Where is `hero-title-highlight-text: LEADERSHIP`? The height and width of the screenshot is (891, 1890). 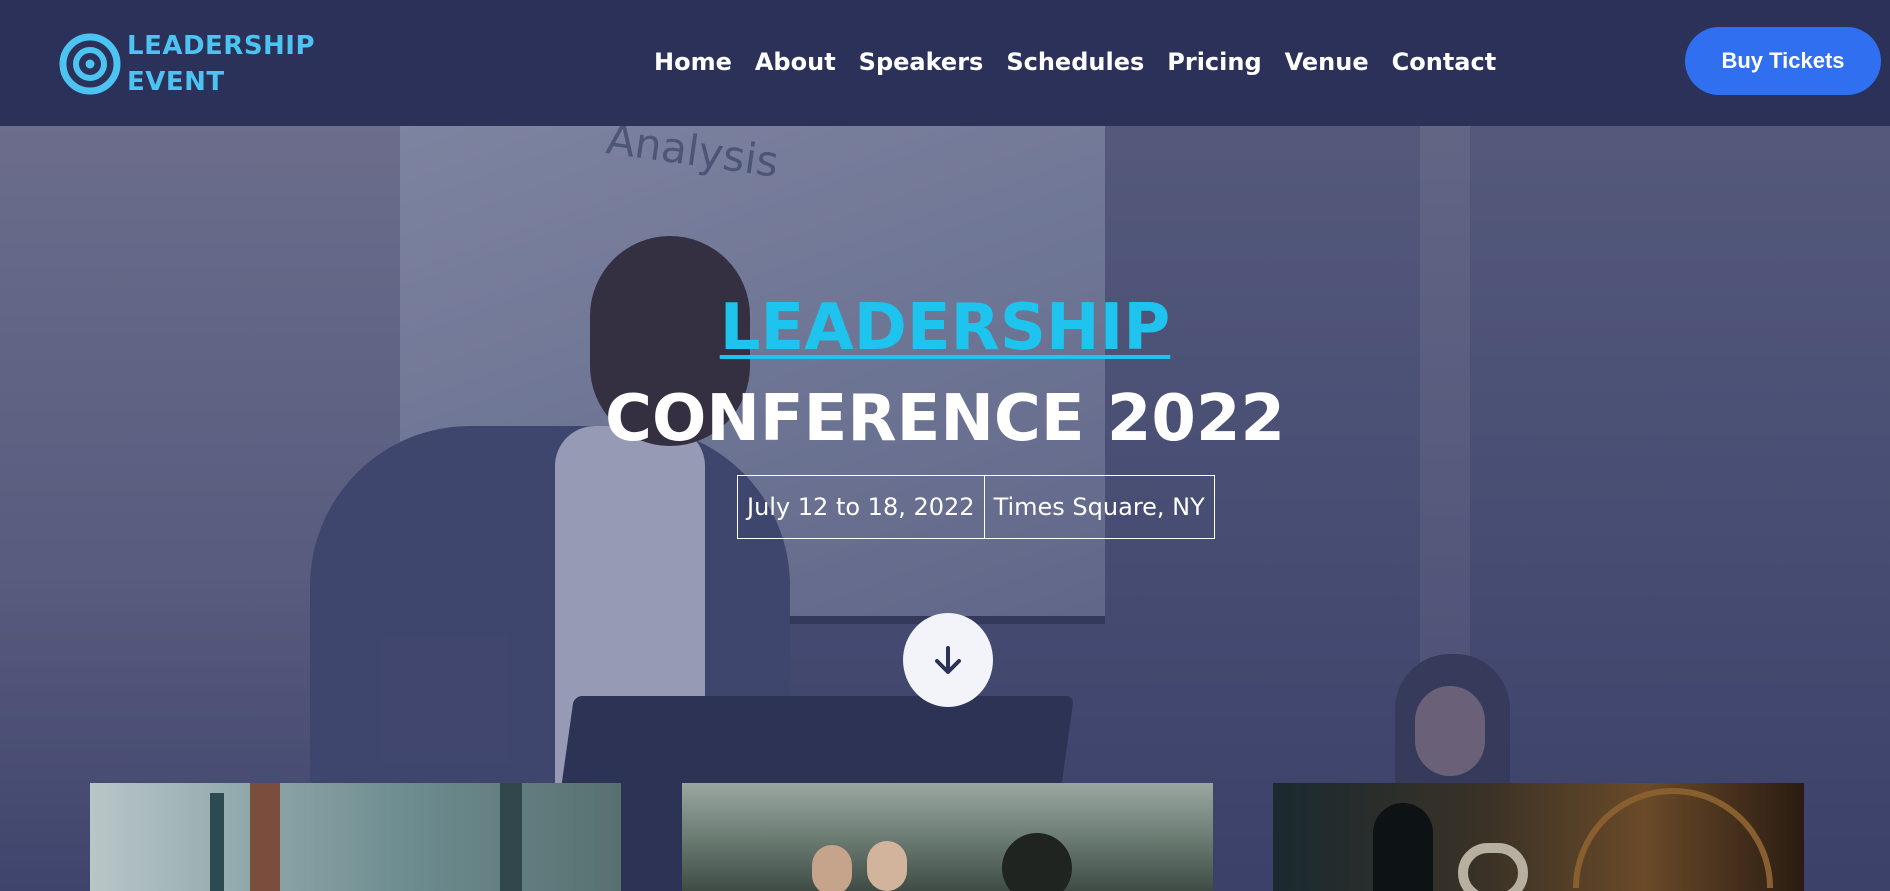
hero-title-highlight-text: LEADERSHIP is located at coordinates (945, 328).